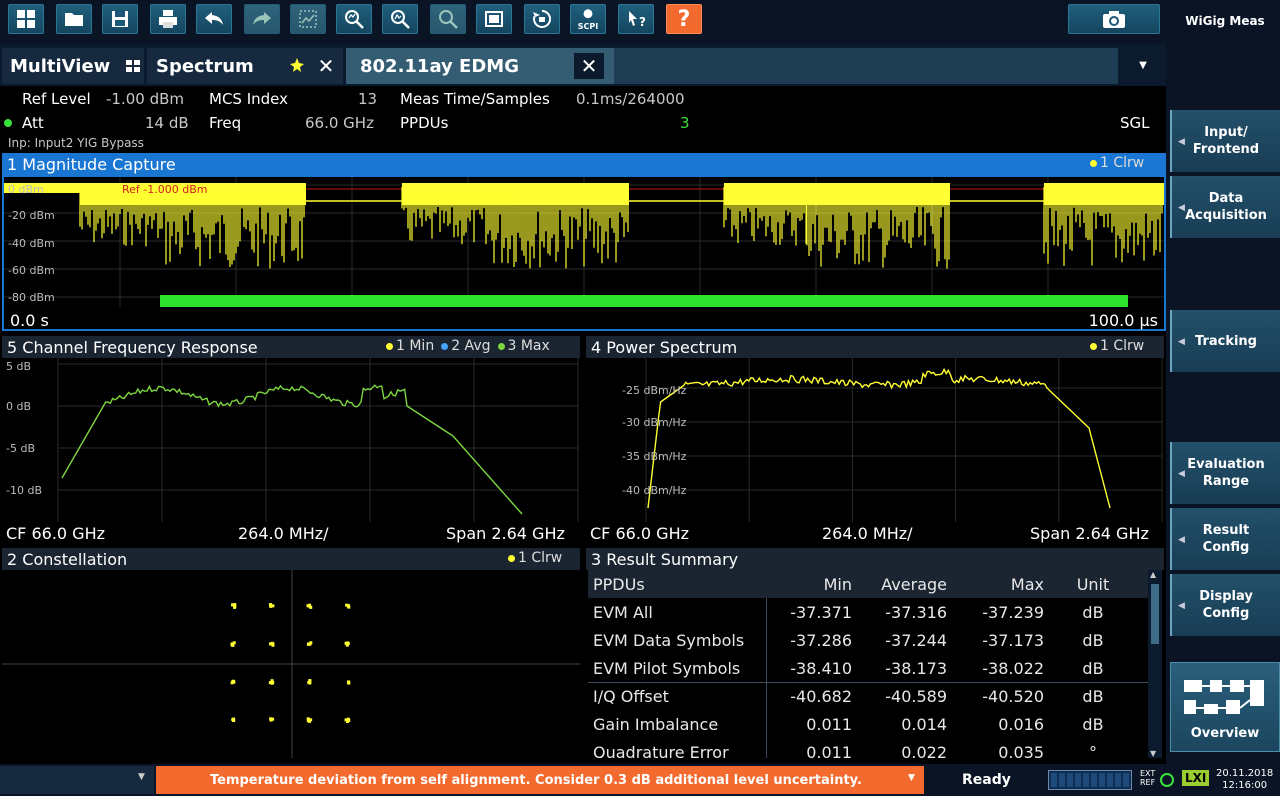  I want to click on toolbar: SCPI ? ? WiGig Meas, so click(640, 22).